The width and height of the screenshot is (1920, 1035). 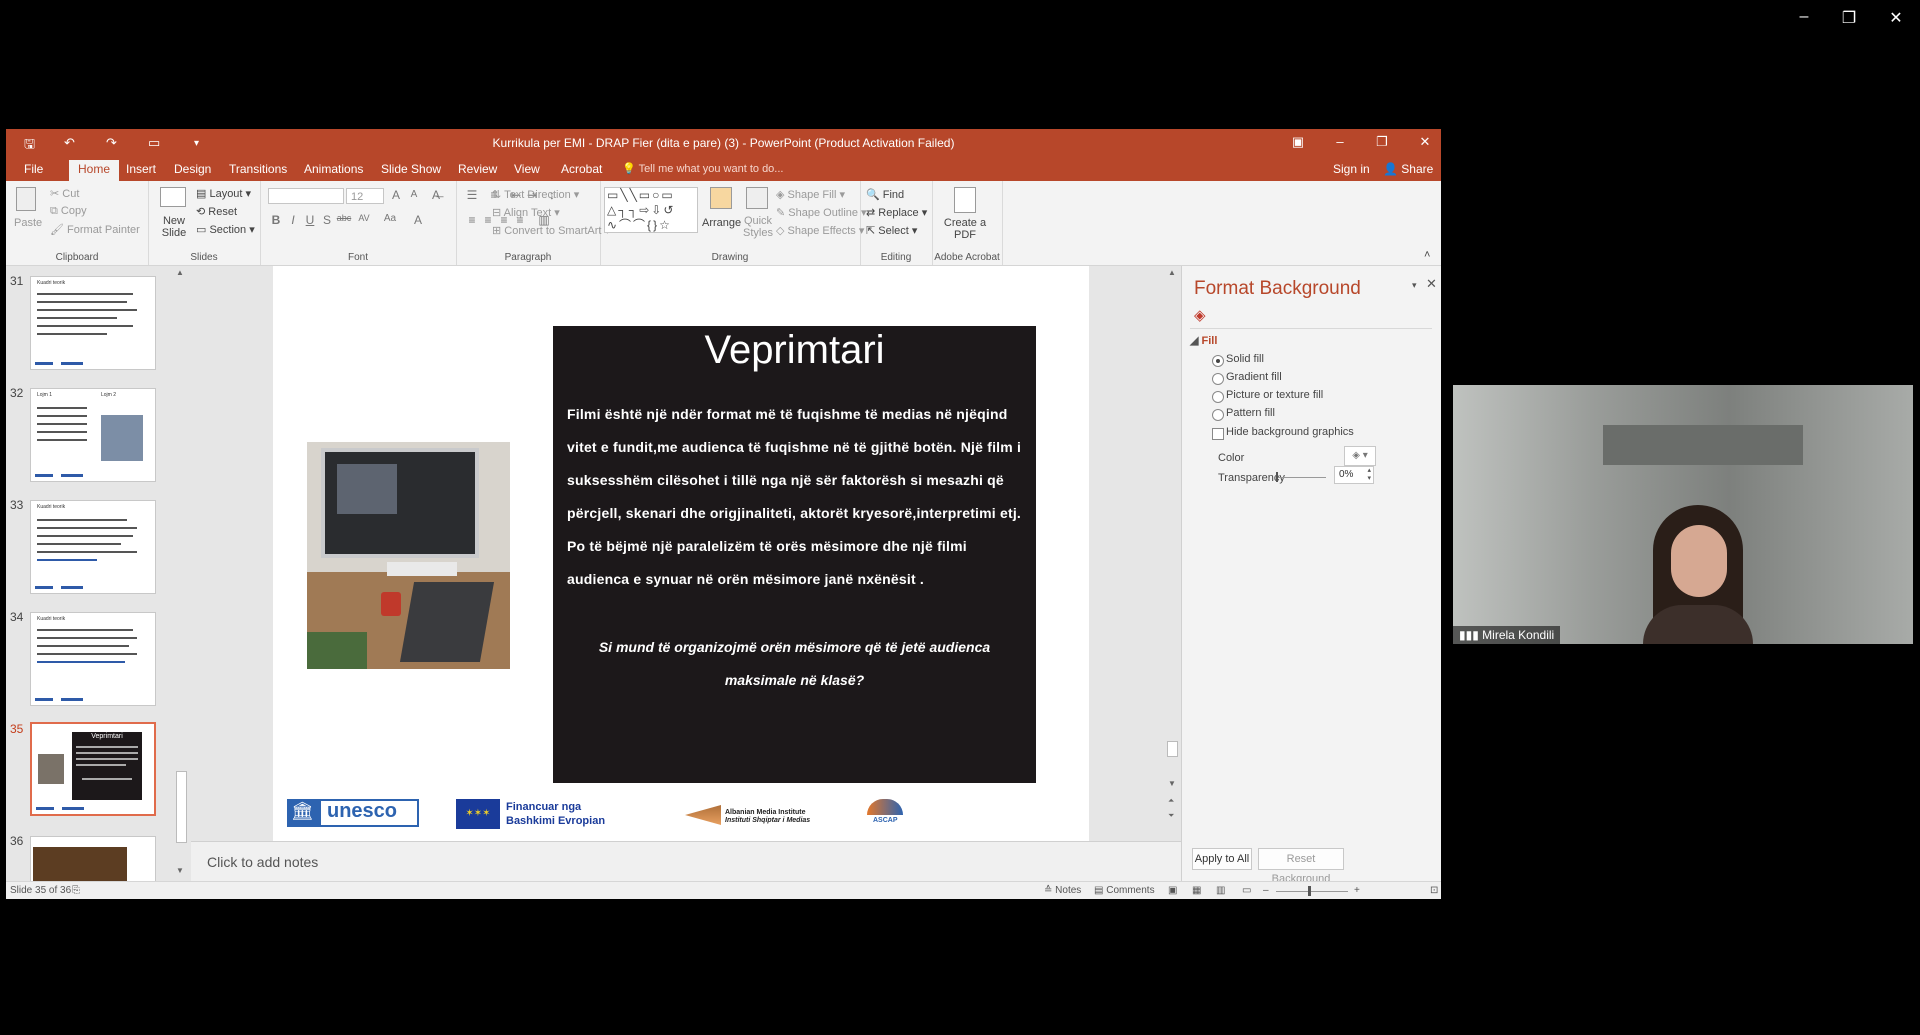 What do you see at coordinates (1309, 891) in the screenshot?
I see `zoom-slider-thumb` at bounding box center [1309, 891].